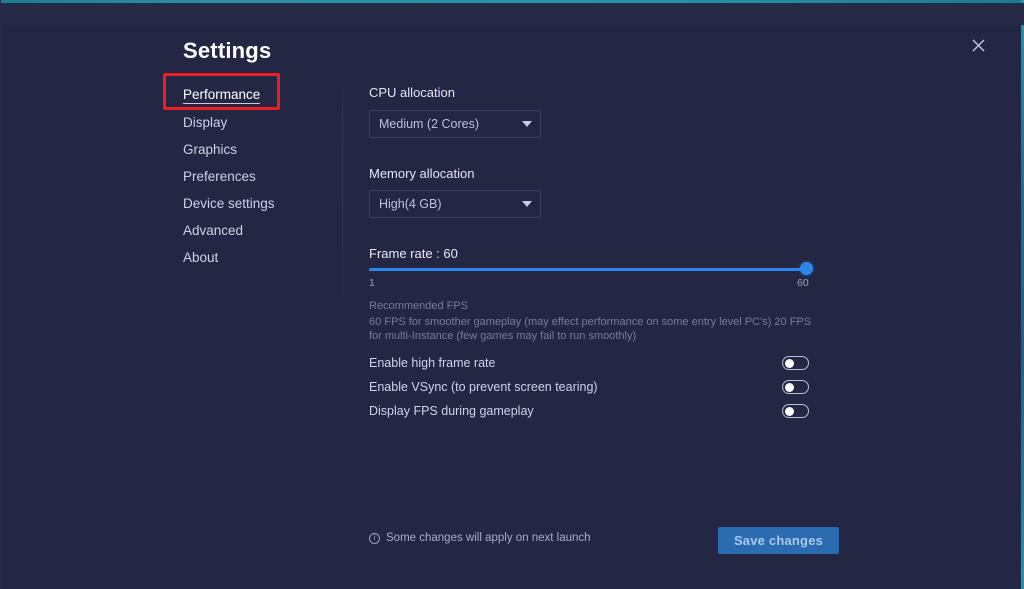  I want to click on sidebar-item-about: About, so click(258, 257).